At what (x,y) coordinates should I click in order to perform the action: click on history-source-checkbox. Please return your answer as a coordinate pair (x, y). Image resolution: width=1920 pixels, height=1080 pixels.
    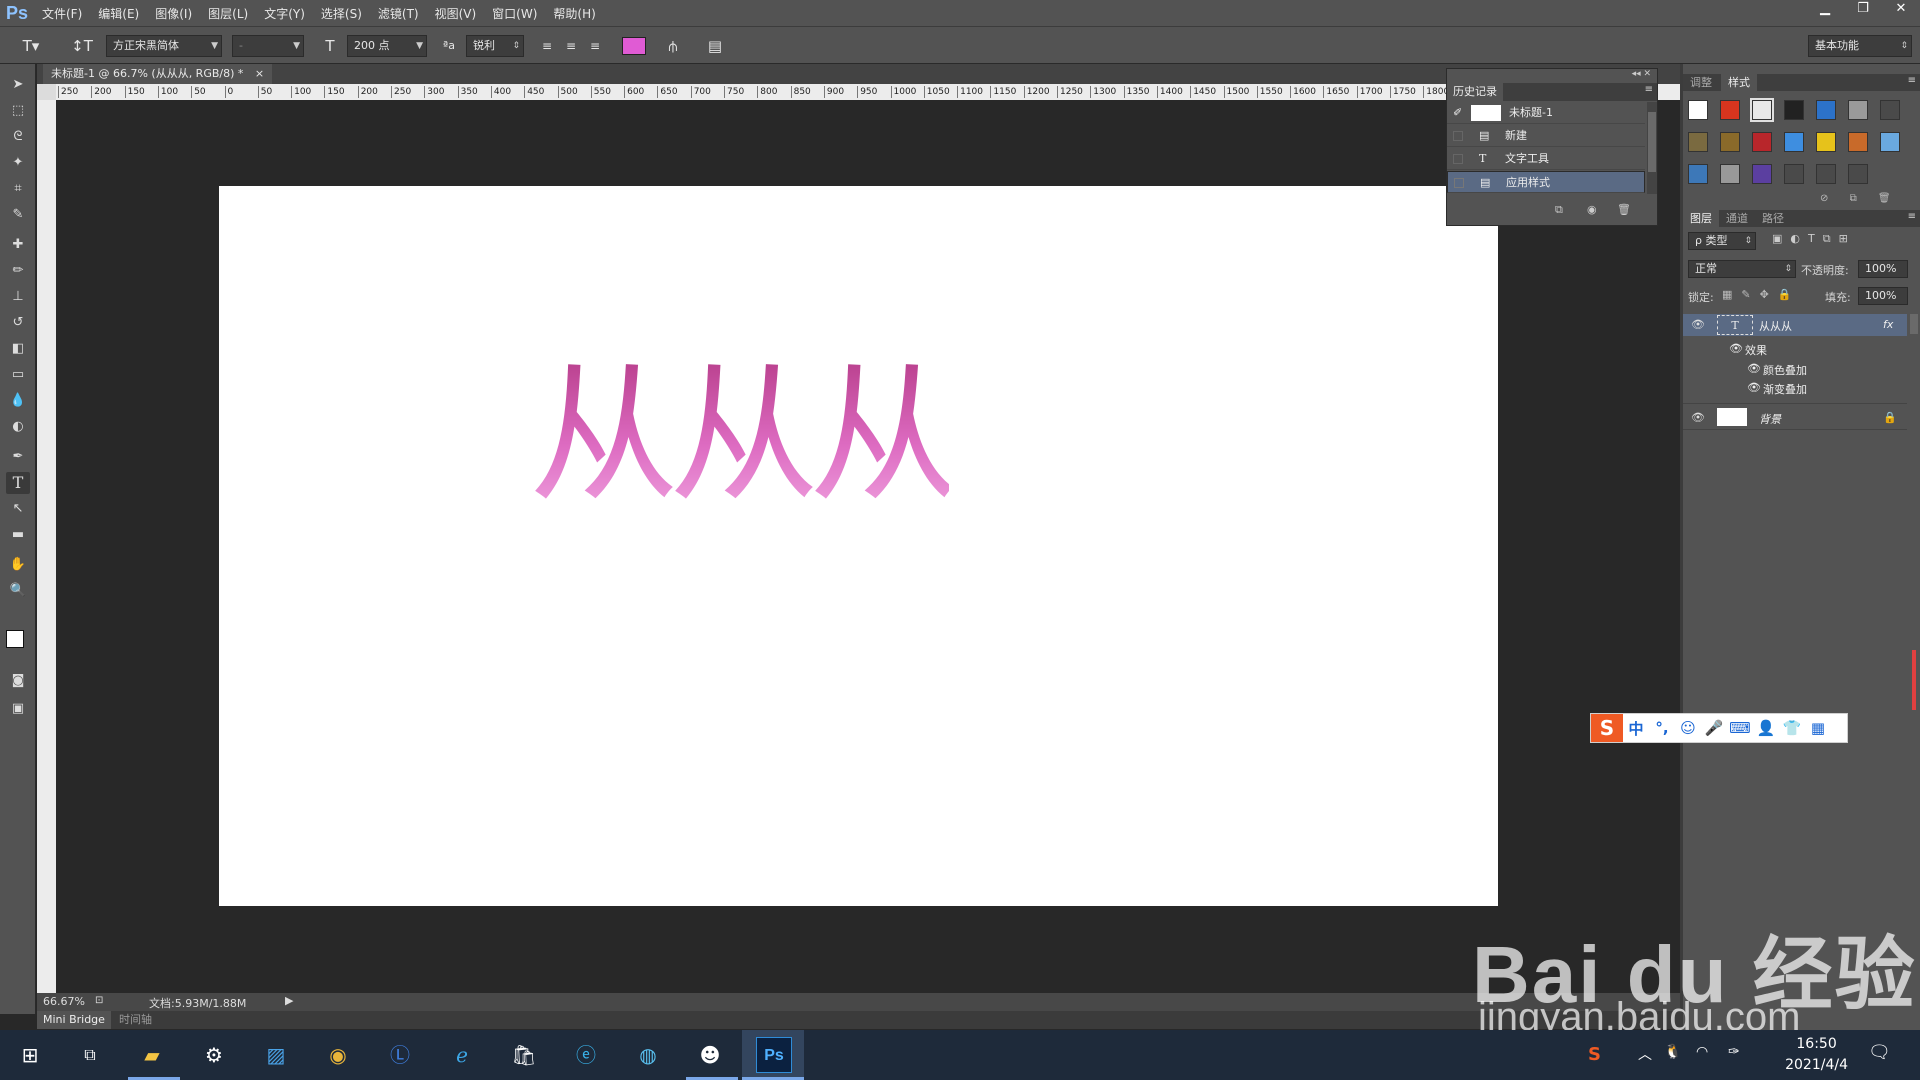
    Looking at the image, I should click on (1458, 159).